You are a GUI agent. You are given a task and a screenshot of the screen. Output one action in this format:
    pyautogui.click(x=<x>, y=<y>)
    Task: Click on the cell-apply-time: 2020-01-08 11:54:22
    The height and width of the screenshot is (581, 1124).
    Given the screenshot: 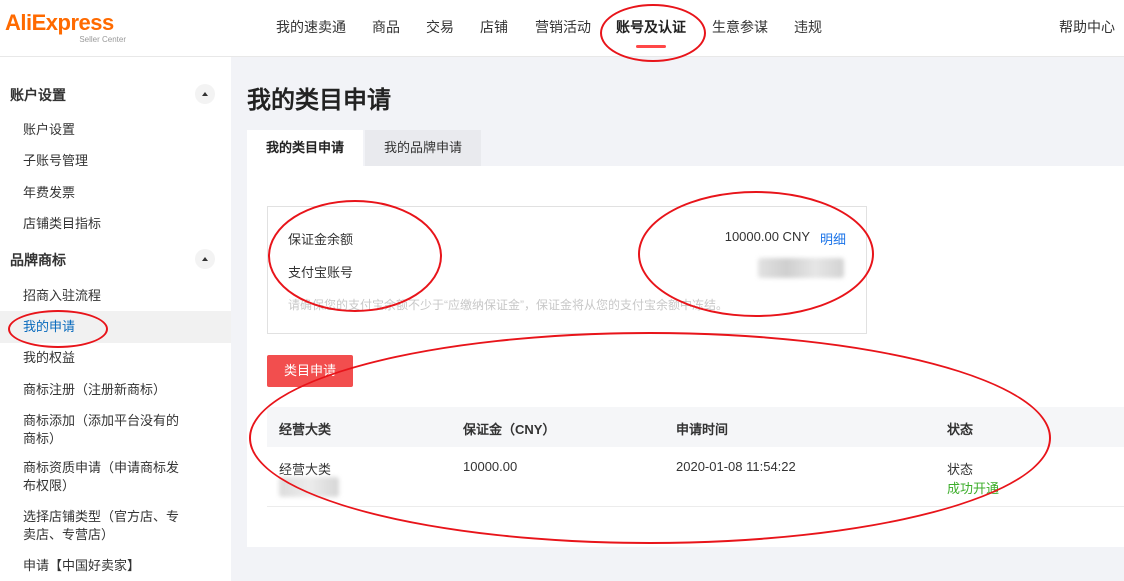 What is the action you would take?
    pyautogui.click(x=736, y=466)
    